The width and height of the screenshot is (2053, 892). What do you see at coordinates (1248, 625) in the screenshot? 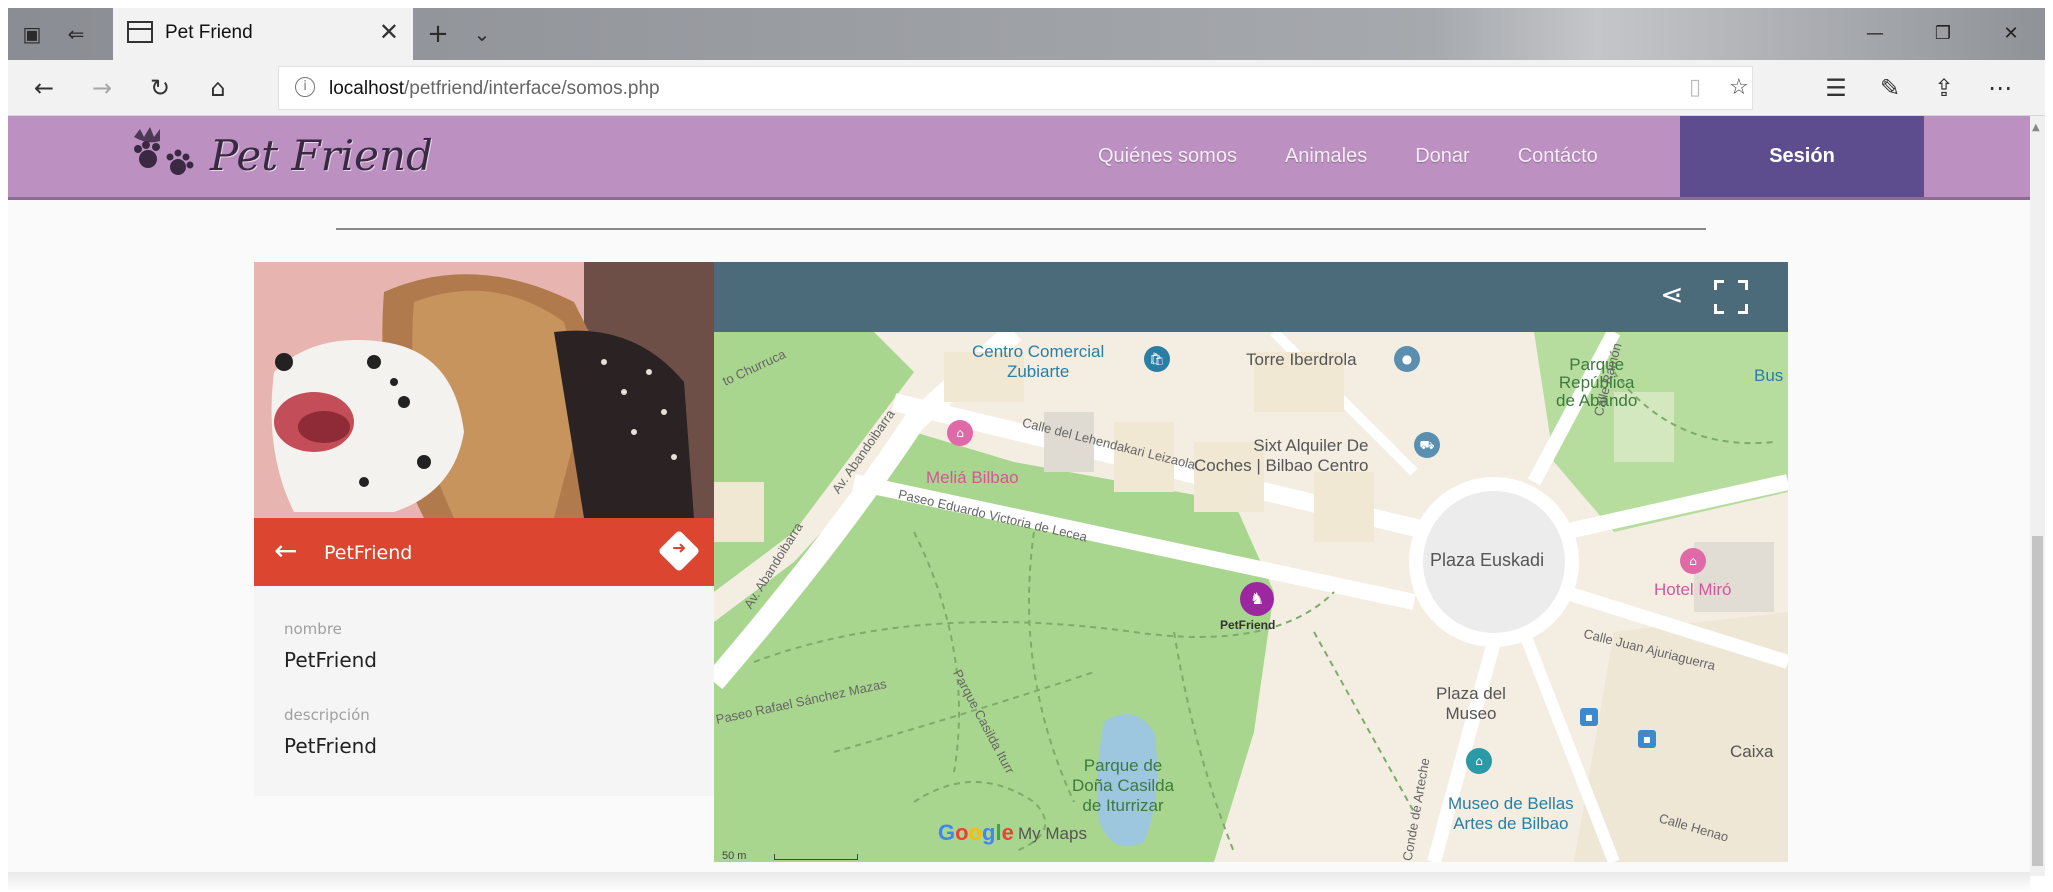
I see `map-label-petfriend: PetFriend` at bounding box center [1248, 625].